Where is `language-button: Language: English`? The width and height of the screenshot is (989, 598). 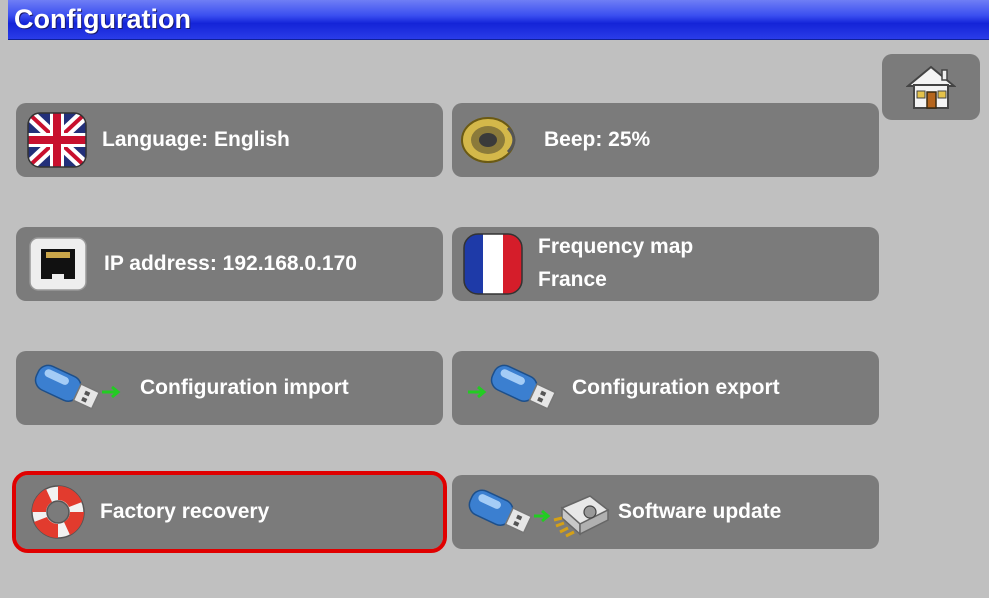
language-button: Language: English is located at coordinates (229, 140).